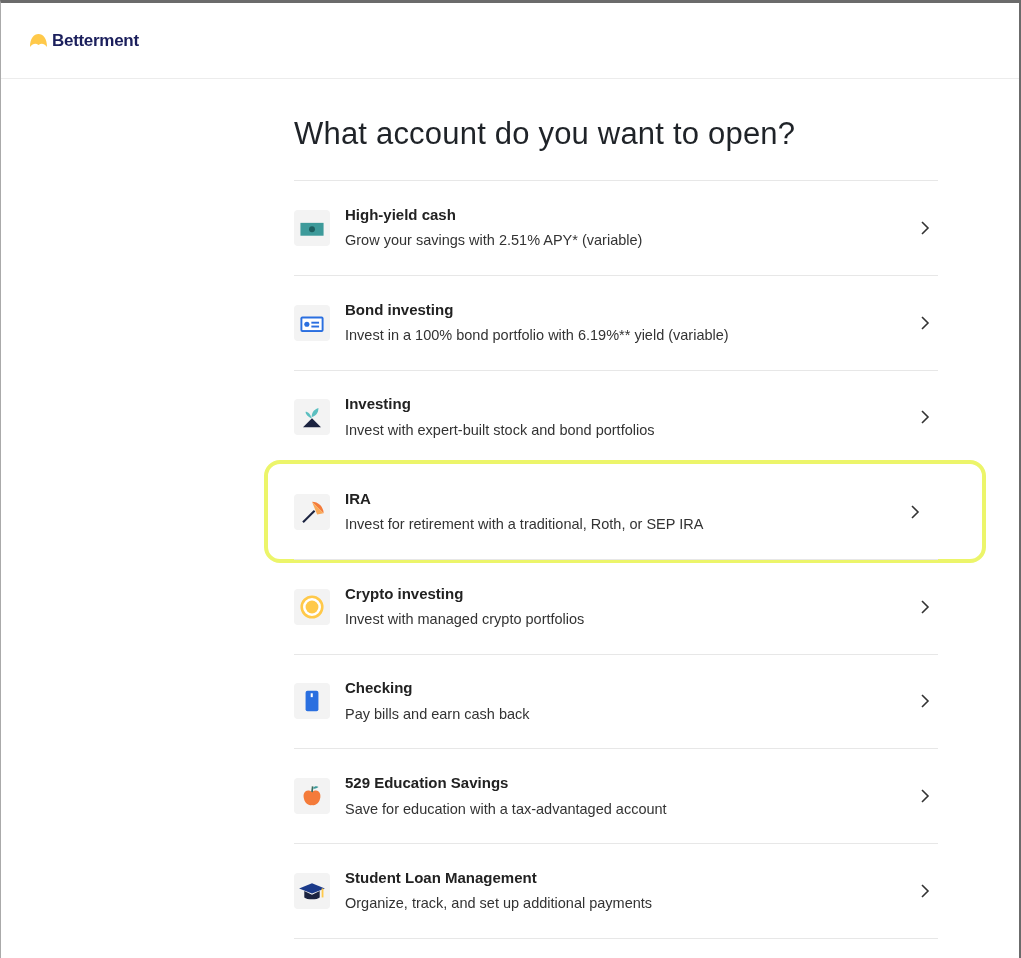  I want to click on account-title: High-yield cash, so click(401, 214).